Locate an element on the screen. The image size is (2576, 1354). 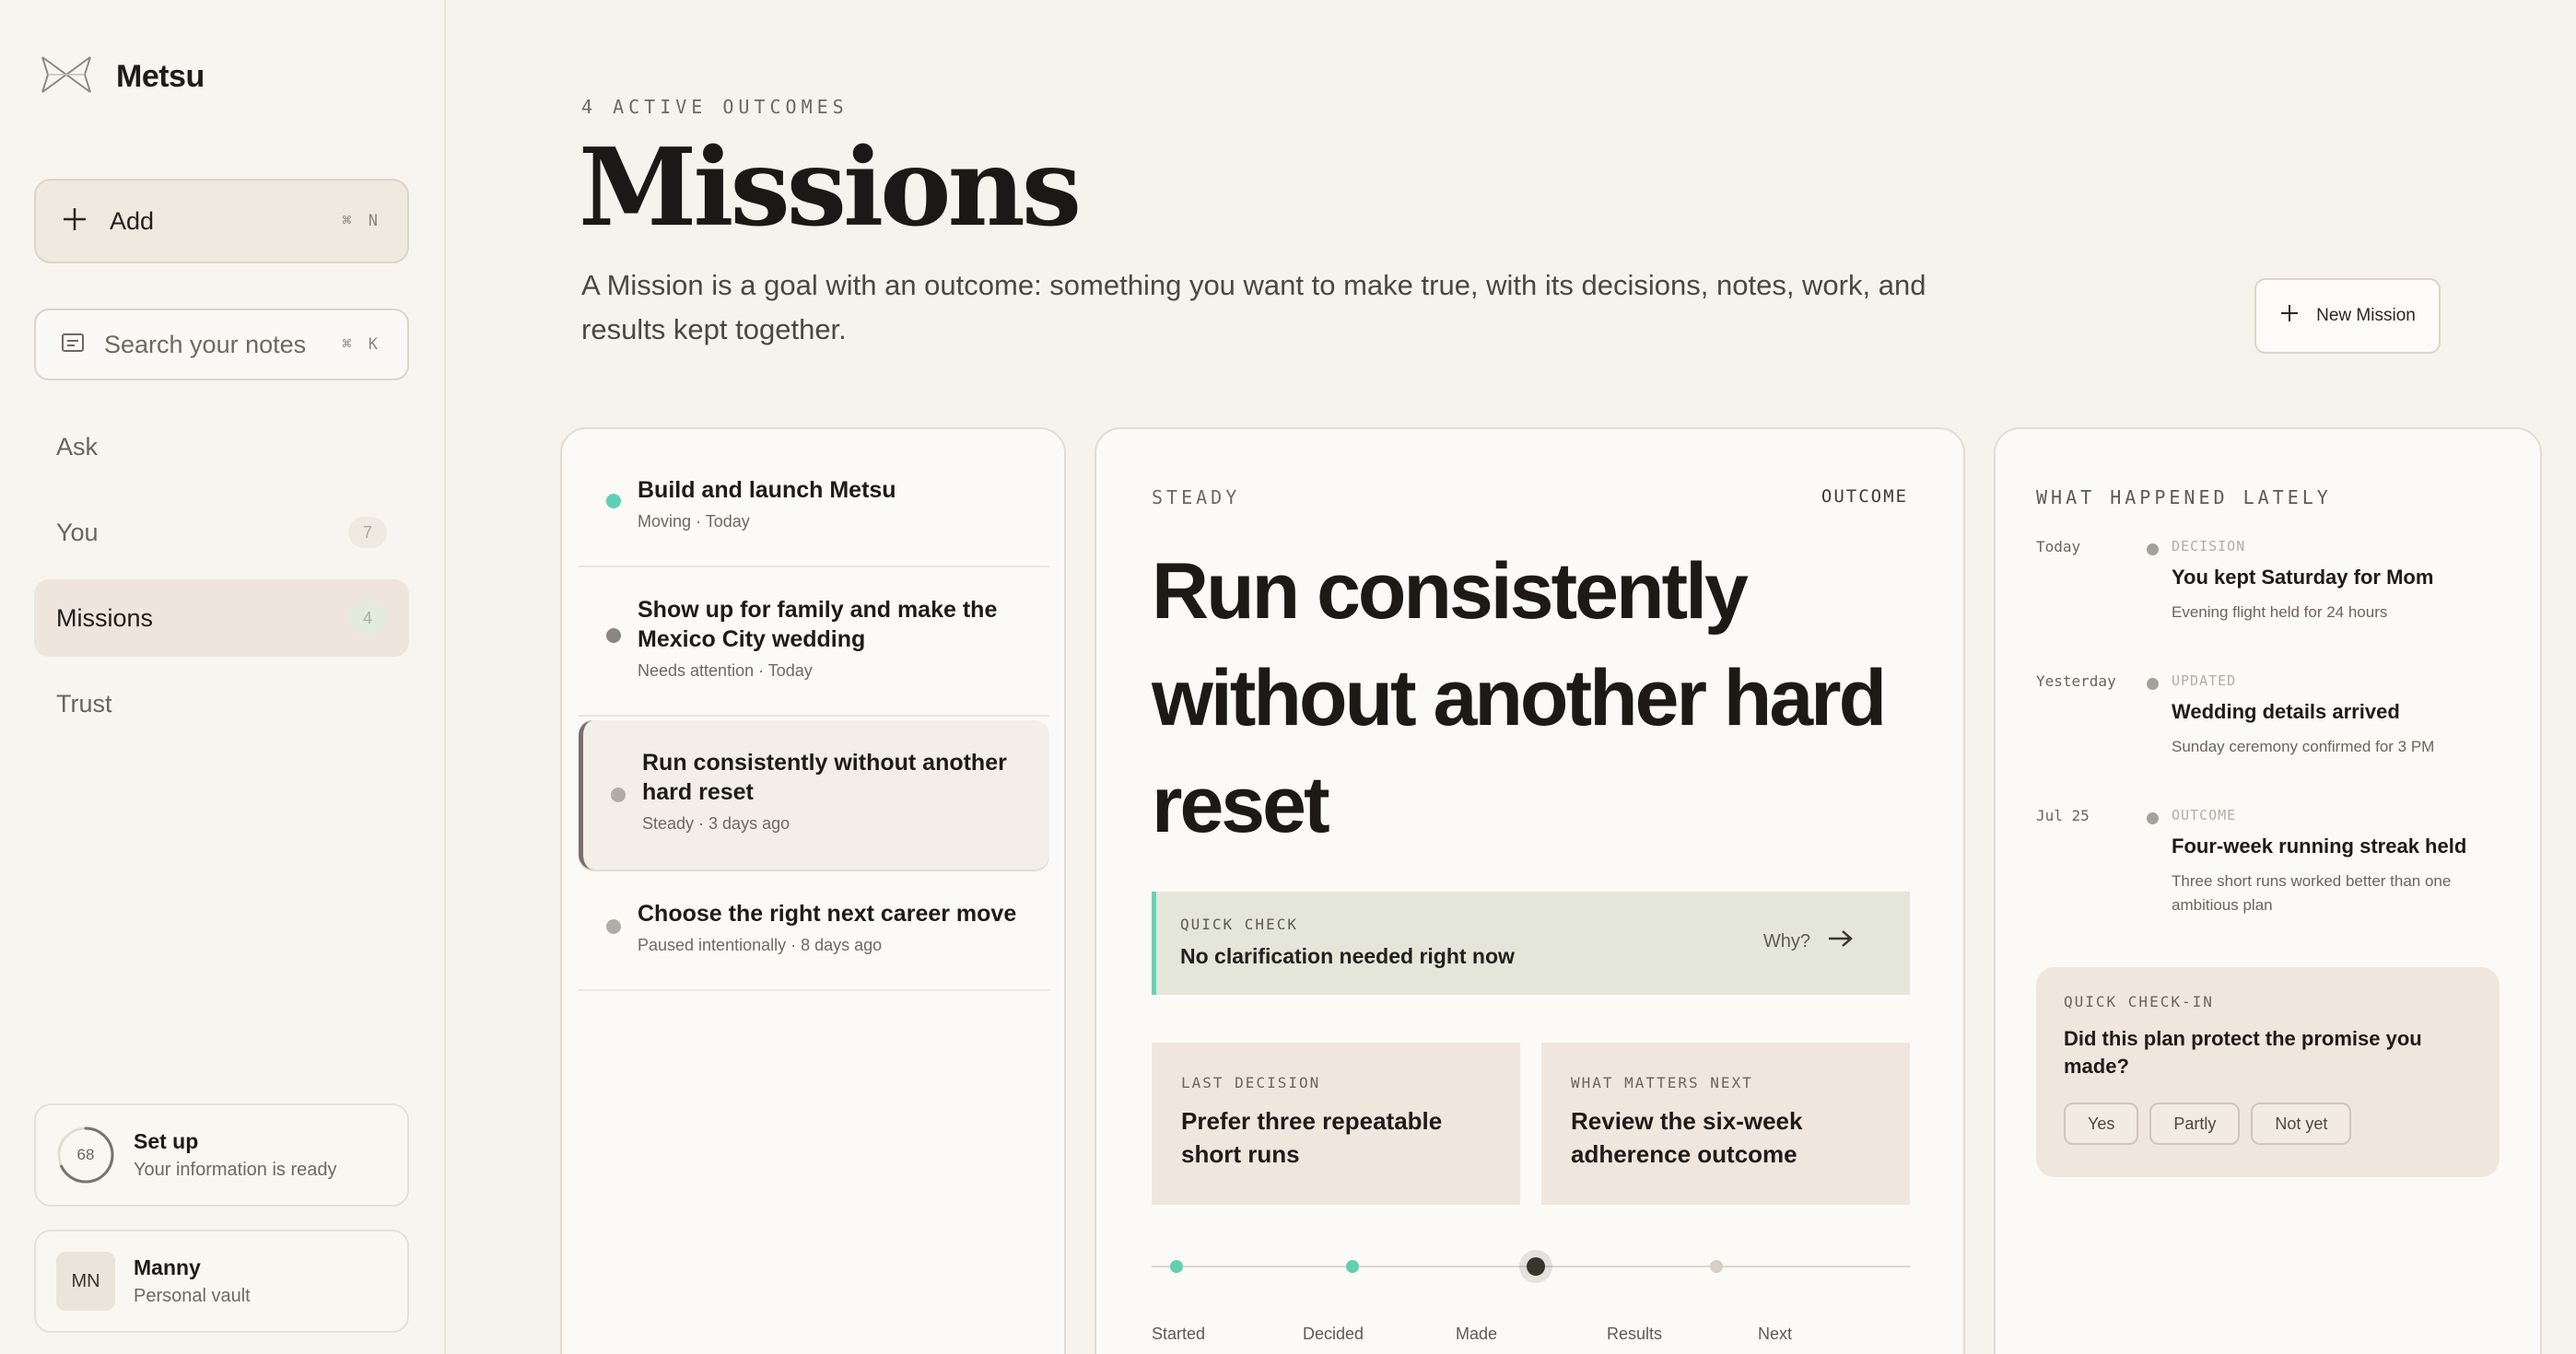
new-mission-label: New Mission is located at coordinates (2366, 315).